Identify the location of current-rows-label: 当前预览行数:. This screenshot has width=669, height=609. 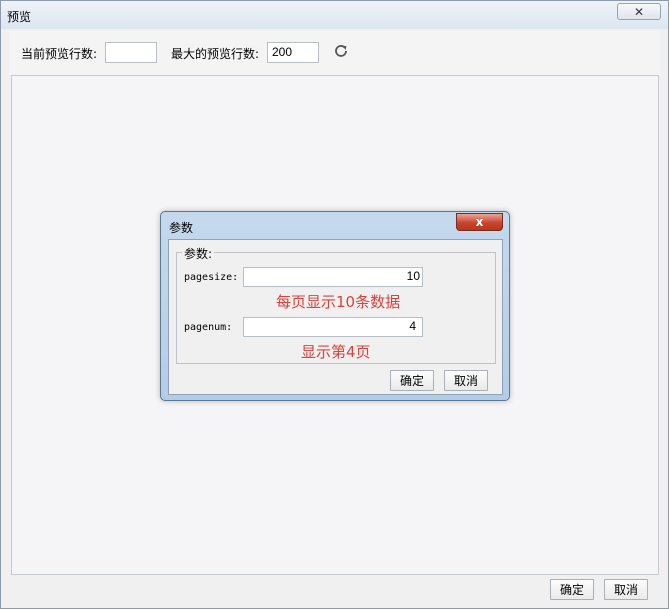
(59, 54).